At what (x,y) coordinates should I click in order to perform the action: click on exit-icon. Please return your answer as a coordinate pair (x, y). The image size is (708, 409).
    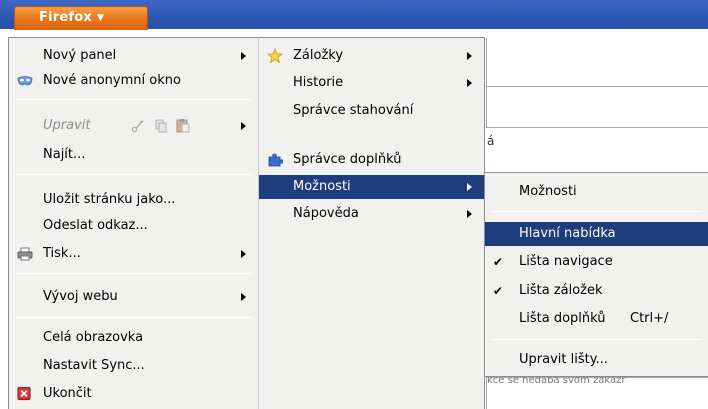
    Looking at the image, I should click on (24, 394).